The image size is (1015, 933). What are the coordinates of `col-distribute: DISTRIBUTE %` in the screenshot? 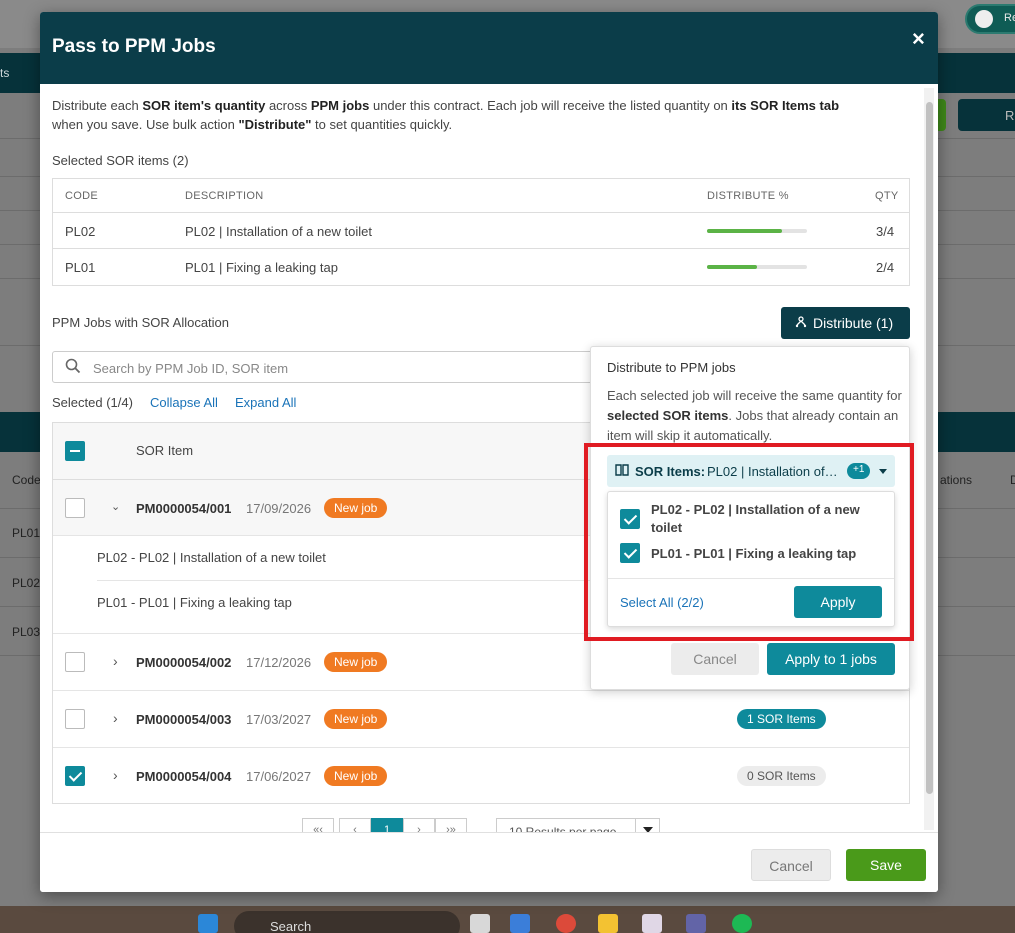 It's located at (748, 196).